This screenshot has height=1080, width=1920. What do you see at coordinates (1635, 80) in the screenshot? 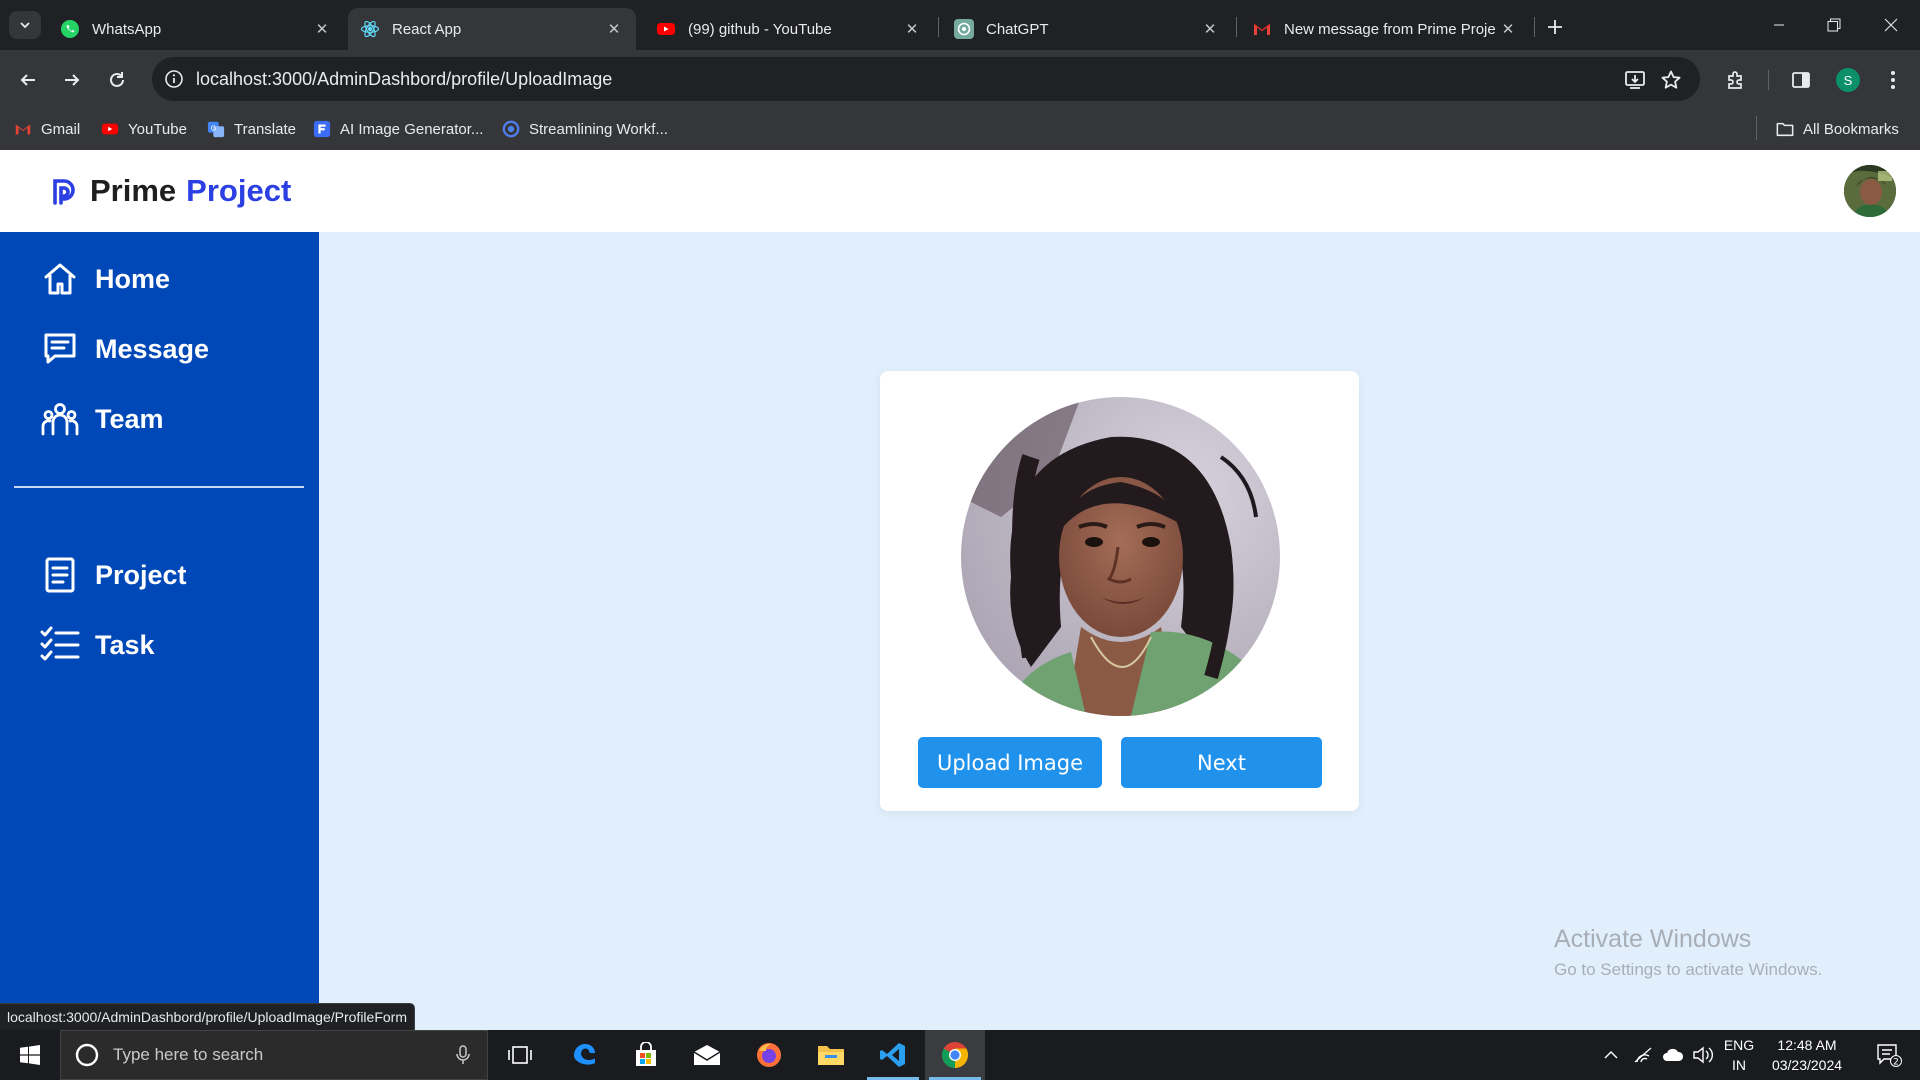
I see `install-app-icon` at bounding box center [1635, 80].